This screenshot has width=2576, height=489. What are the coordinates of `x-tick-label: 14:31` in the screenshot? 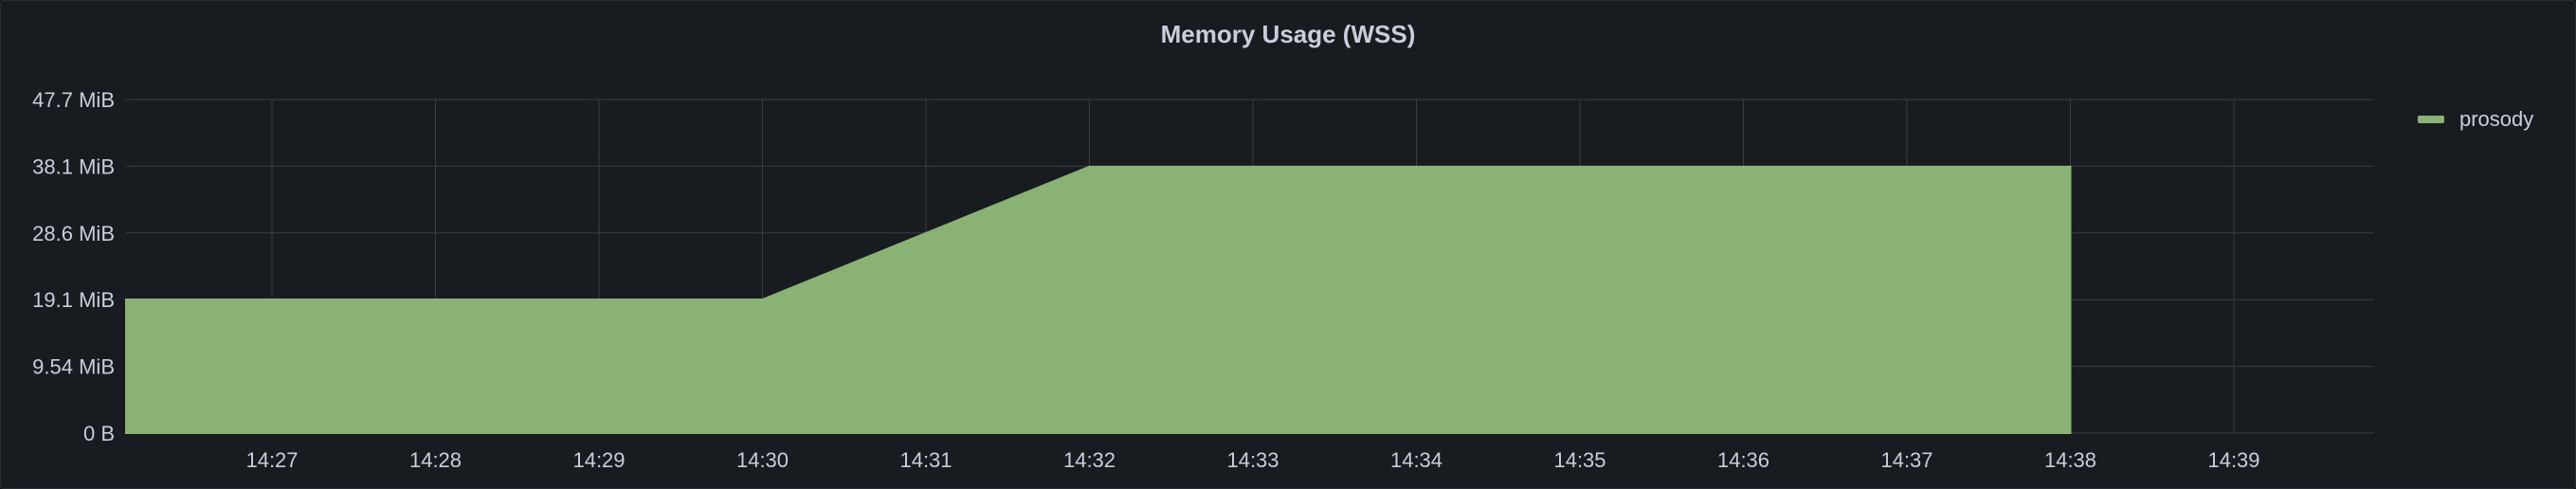 It's located at (925, 460).